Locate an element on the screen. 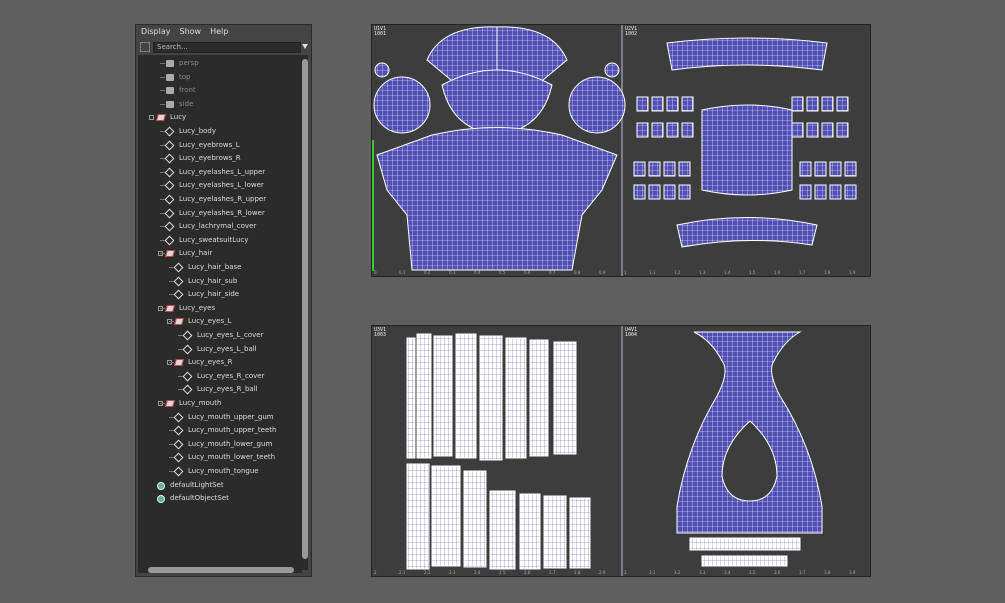 This screenshot has width=1005, height=603. outliner-item: persp is located at coordinates (182, 63).